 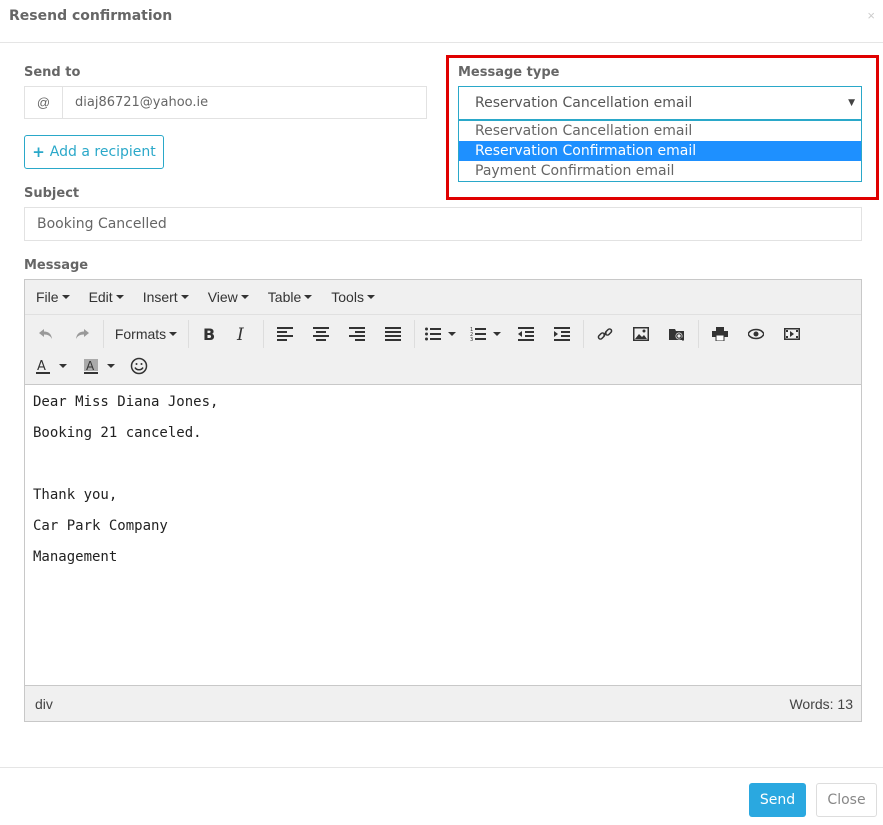 What do you see at coordinates (244, 102) in the screenshot?
I see `email-field` at bounding box center [244, 102].